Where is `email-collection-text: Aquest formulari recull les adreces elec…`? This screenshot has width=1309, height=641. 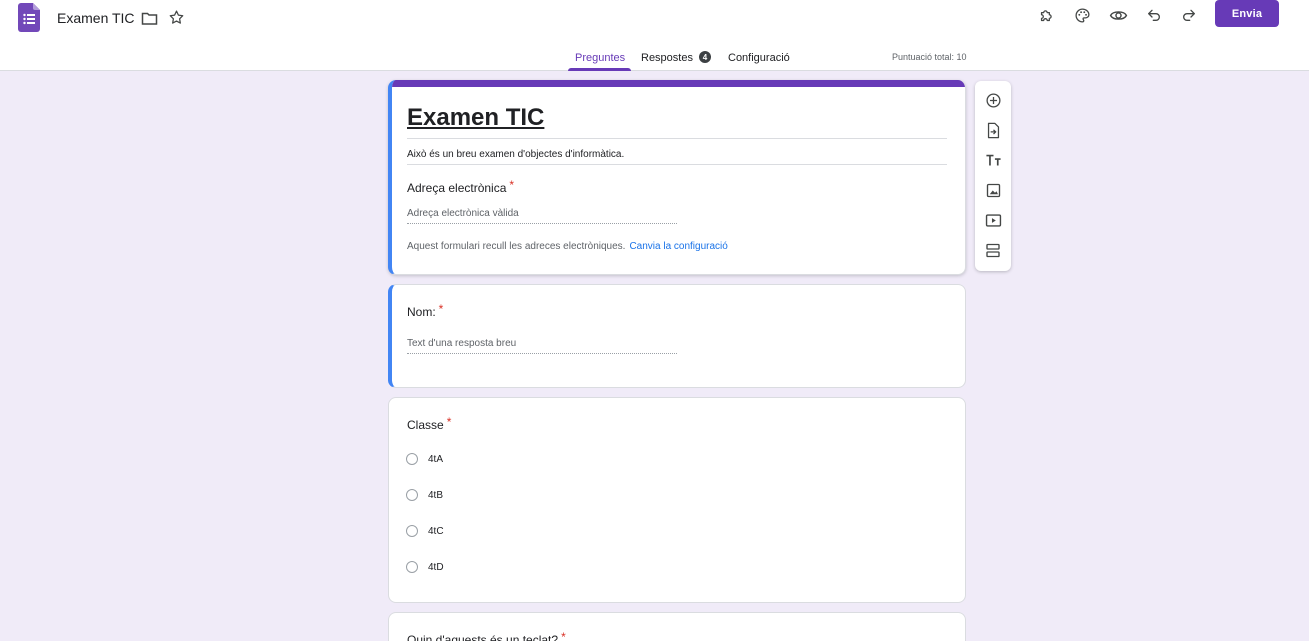
email-collection-text: Aquest formulari recull les adreces elec… is located at coordinates (516, 246).